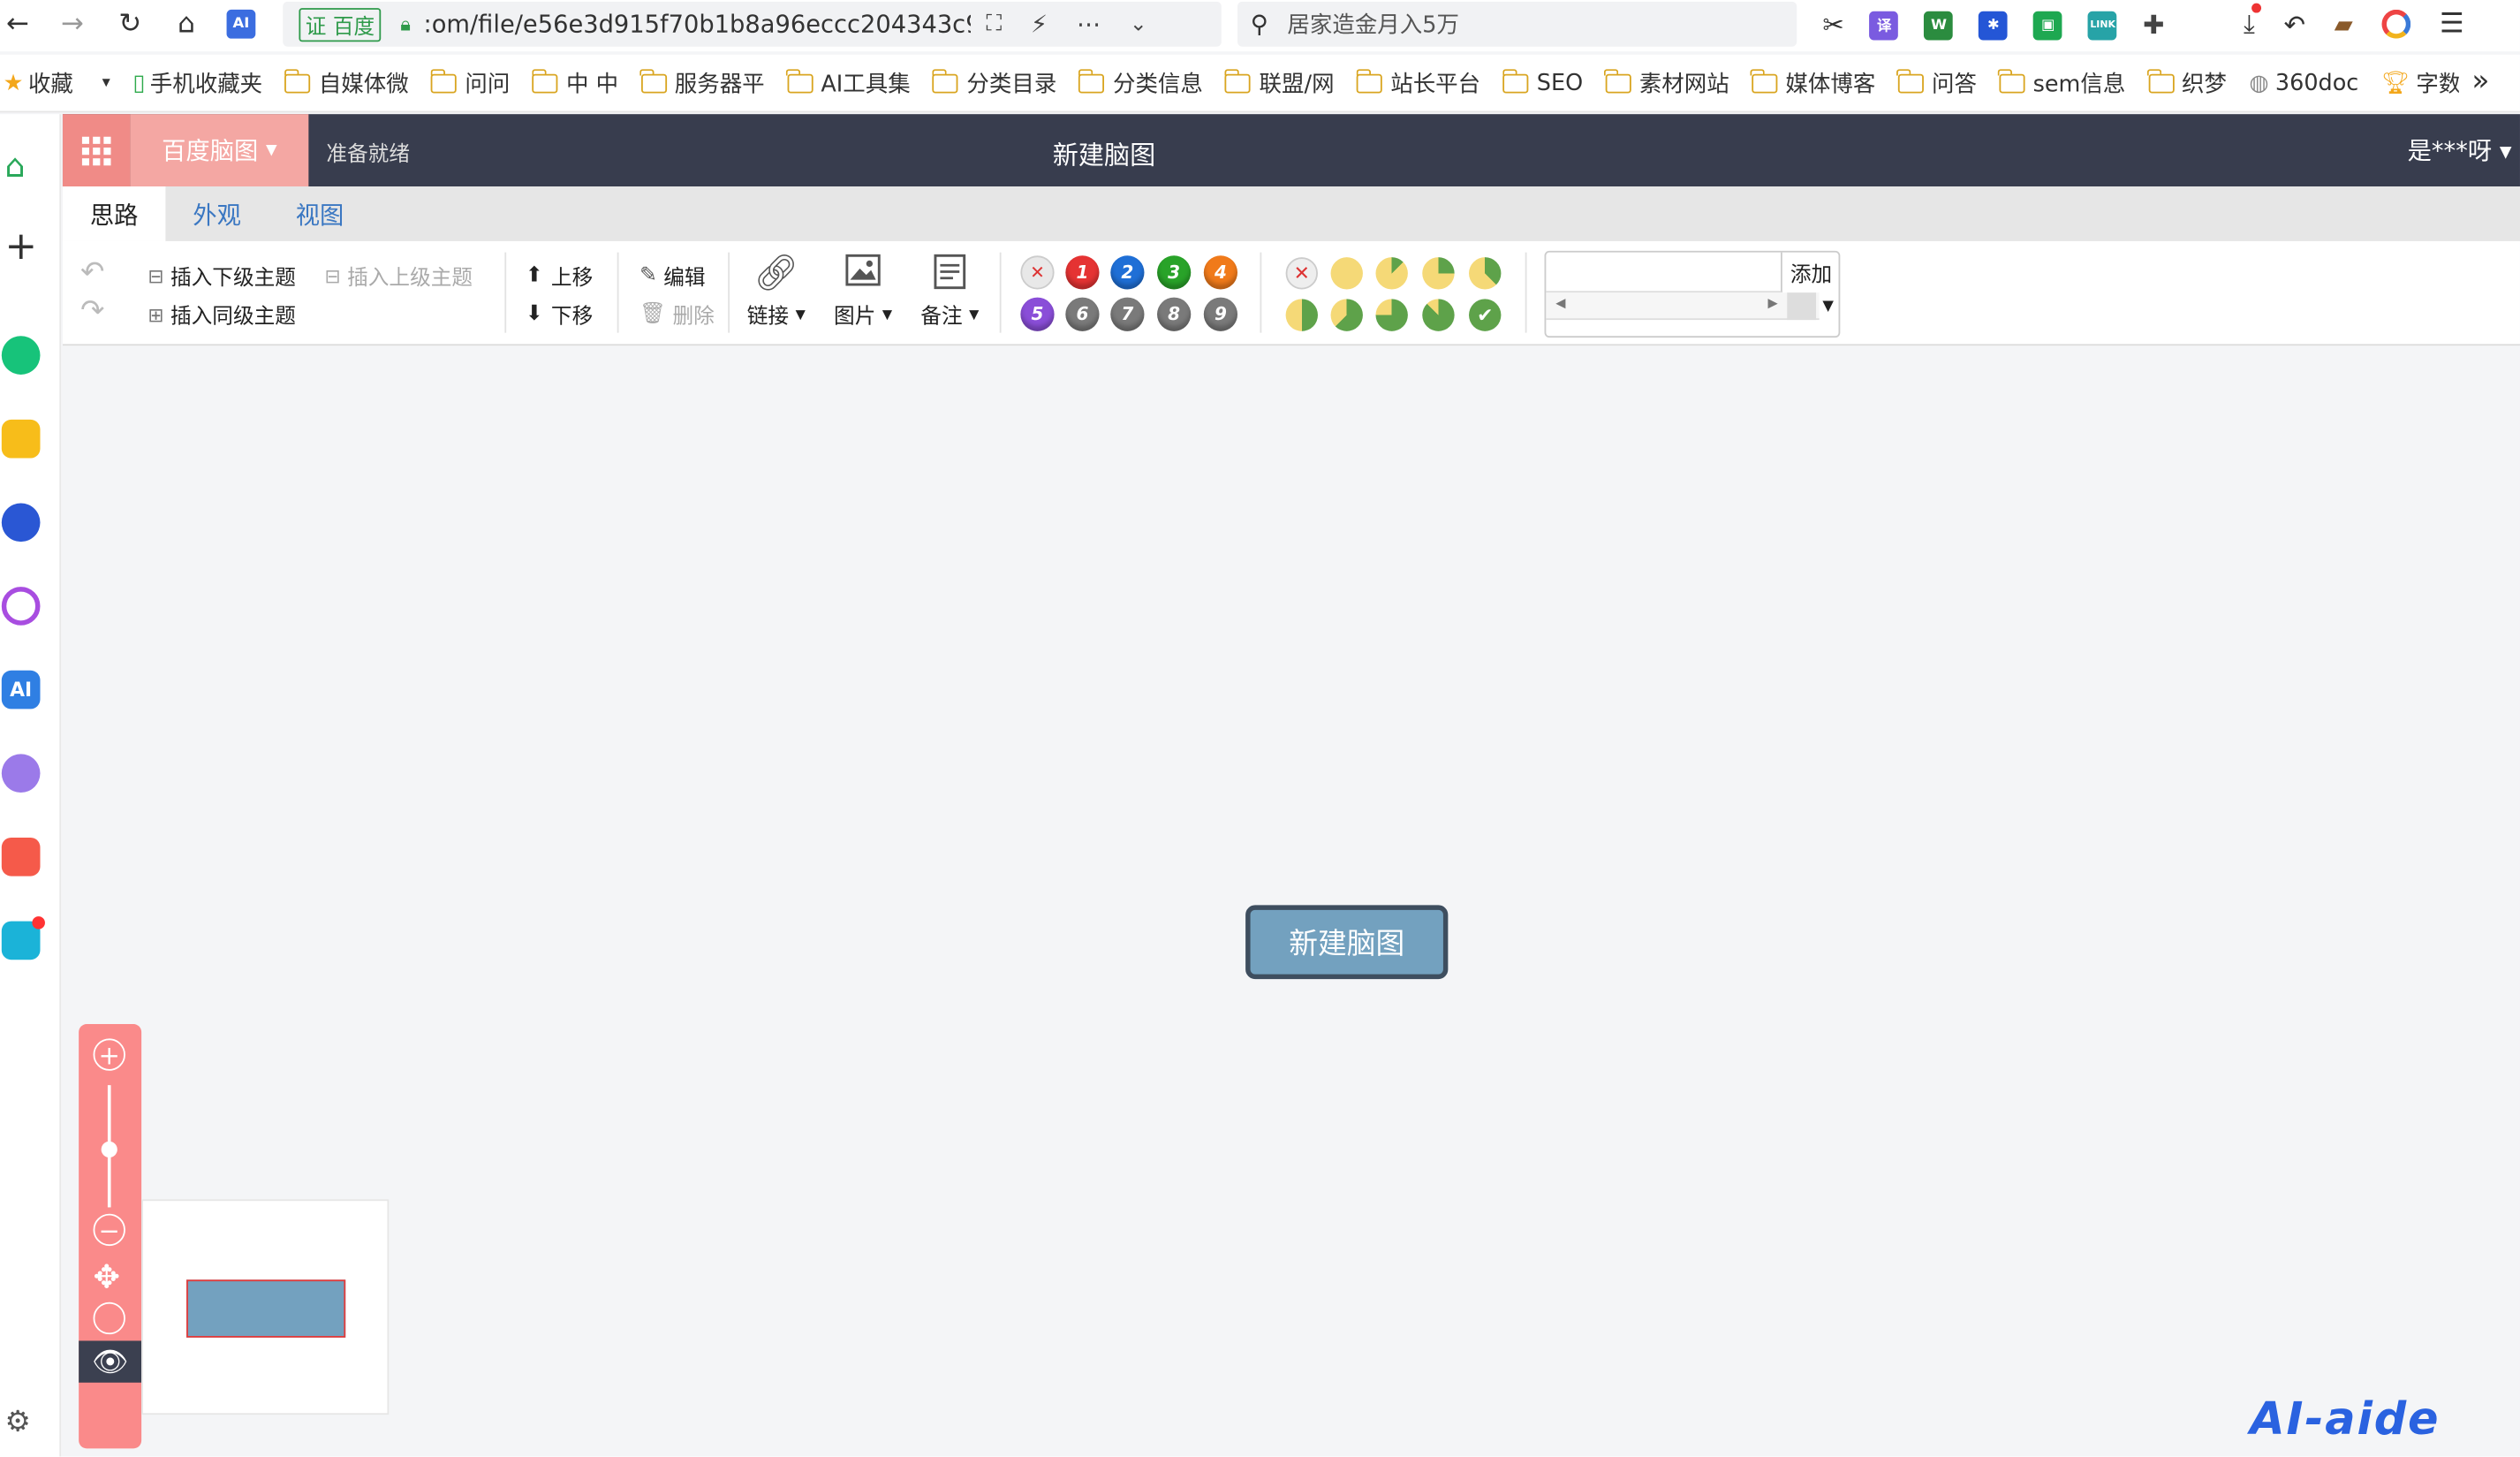  What do you see at coordinates (1802, 306) in the screenshot?
I see `scroll-thumb` at bounding box center [1802, 306].